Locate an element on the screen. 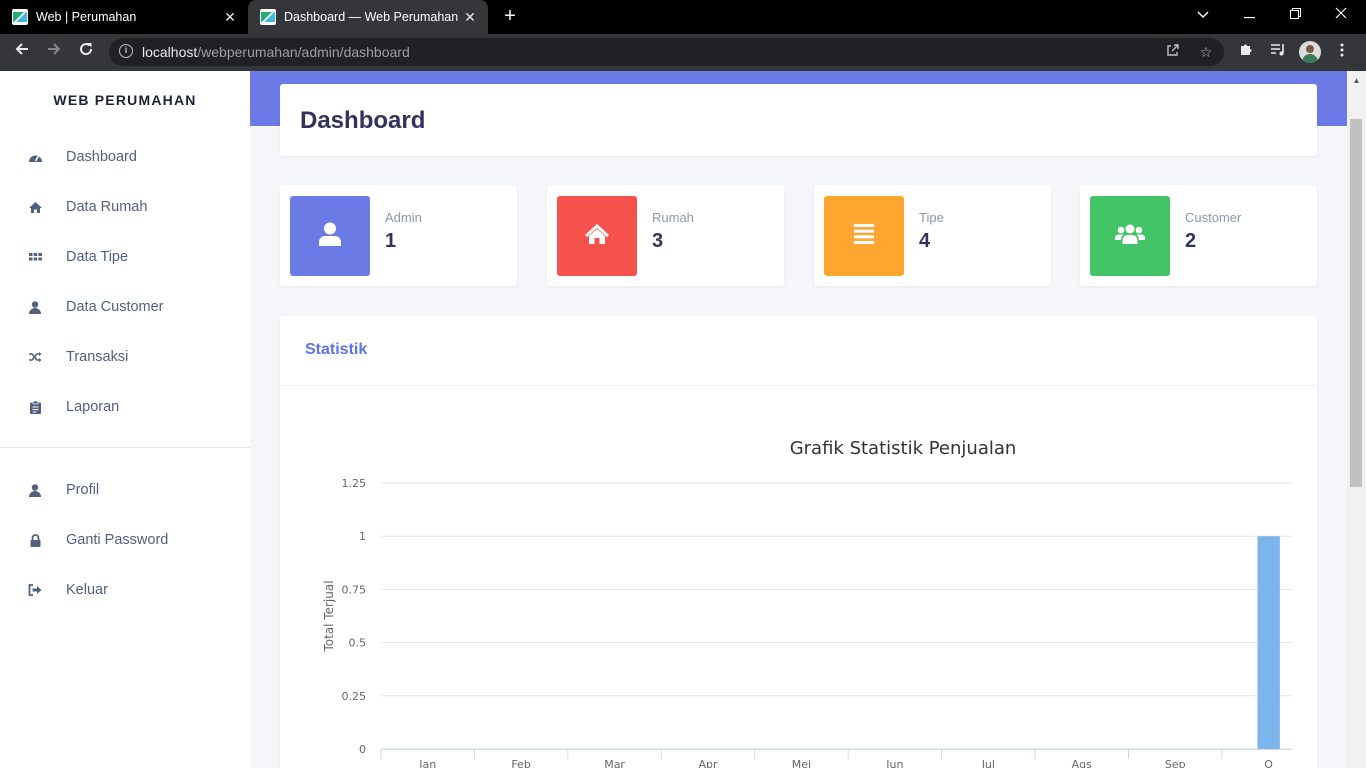 Image resolution: width=1366 pixels, height=768 pixels. page-scrollbar: ▲ is located at coordinates (1356, 419).